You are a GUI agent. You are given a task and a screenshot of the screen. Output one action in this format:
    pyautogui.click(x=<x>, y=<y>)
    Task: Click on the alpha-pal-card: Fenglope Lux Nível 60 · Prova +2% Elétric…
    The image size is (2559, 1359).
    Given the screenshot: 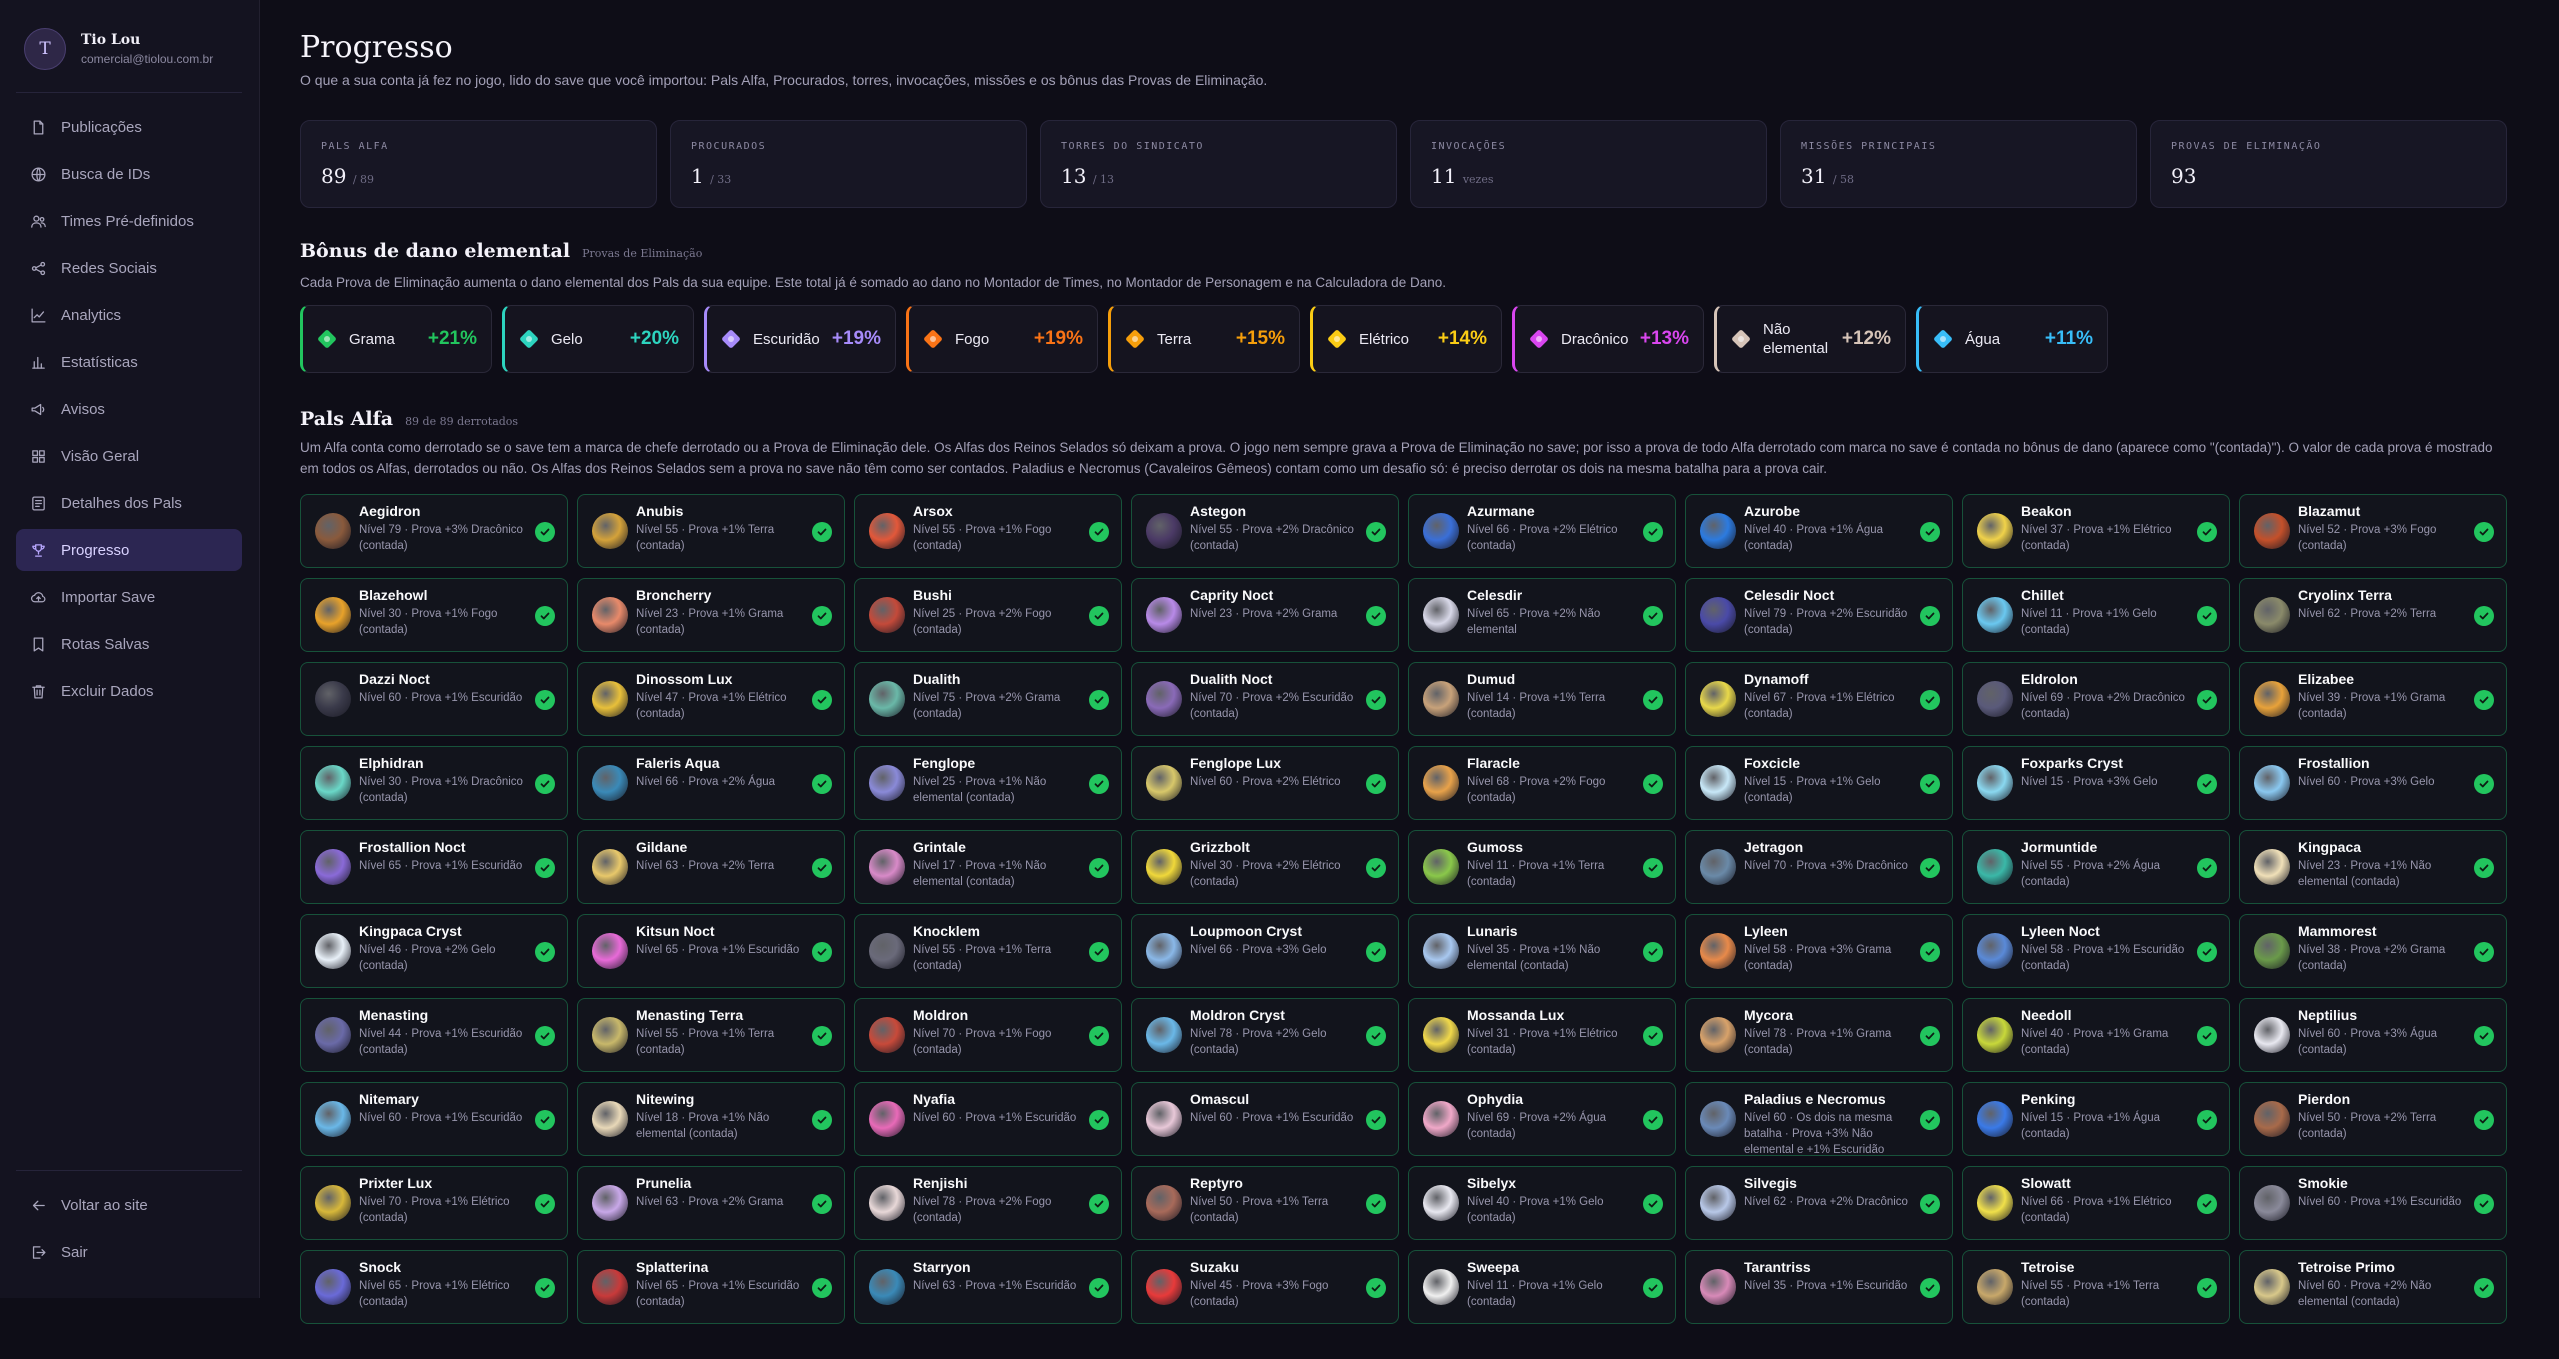 What is the action you would take?
    pyautogui.click(x=1265, y=783)
    